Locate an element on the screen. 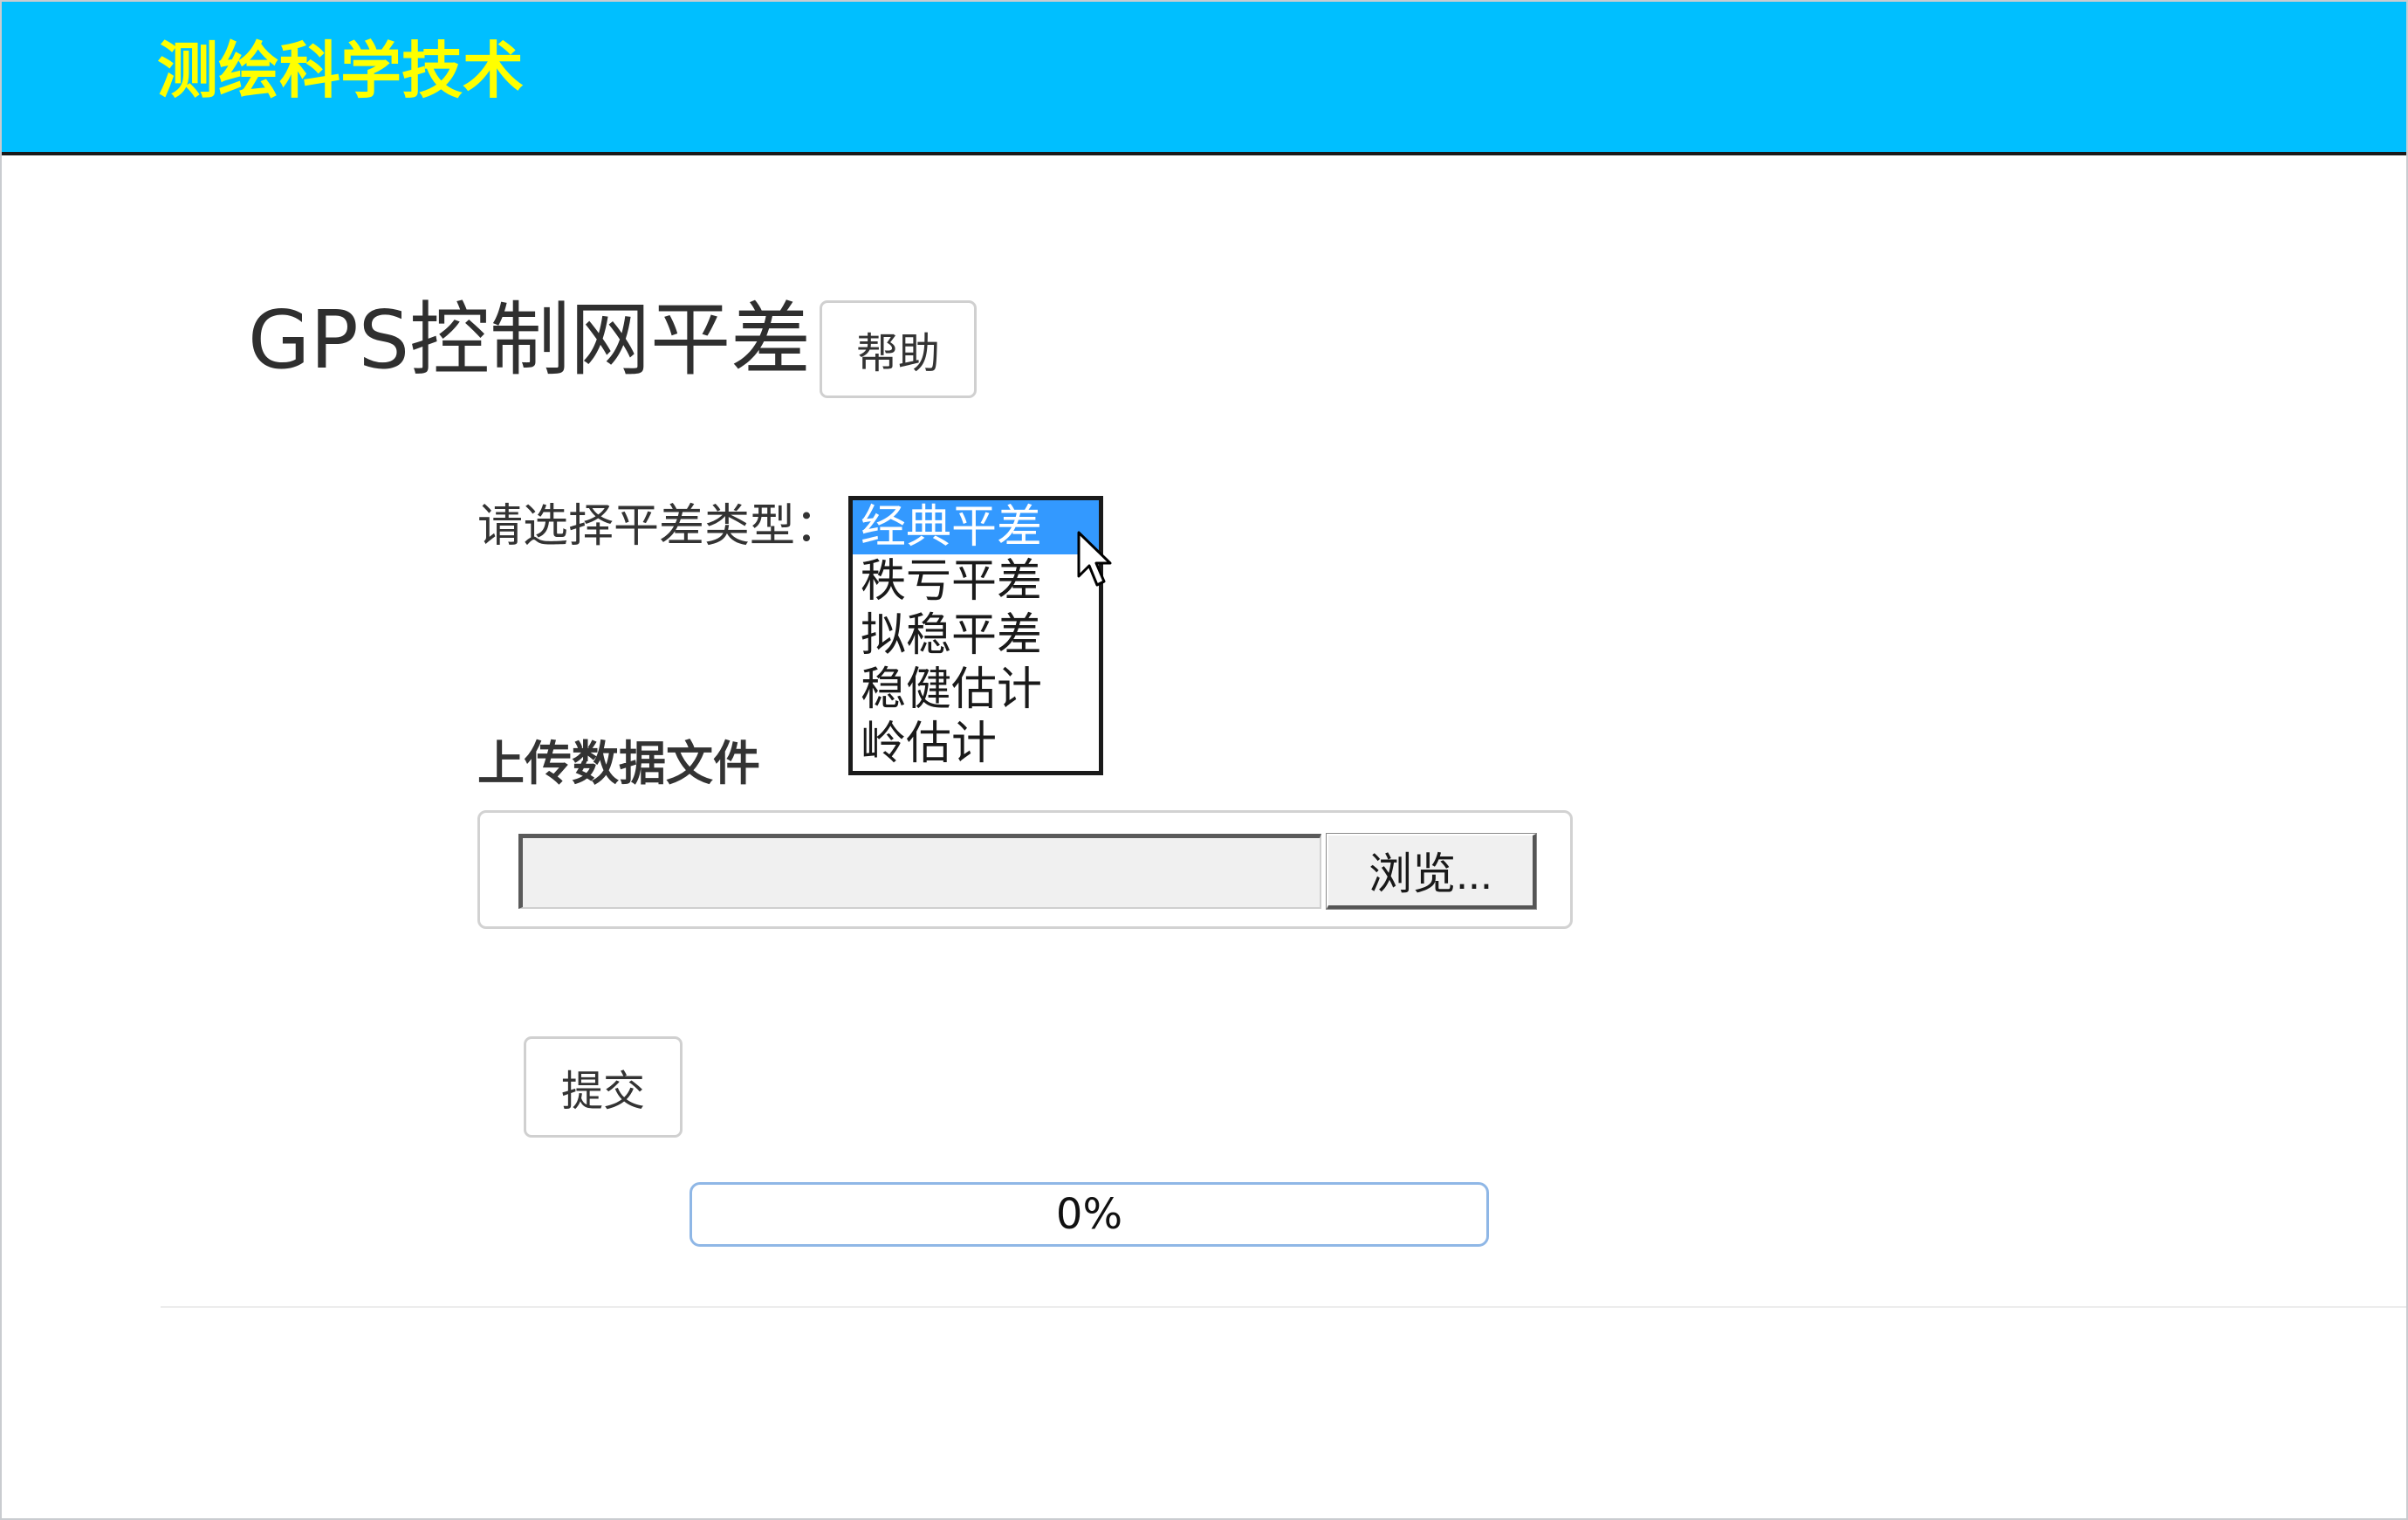 Image resolution: width=2408 pixels, height=1520 pixels. listbox-option-ridge-estimation: 岭估计 is located at coordinates (976, 744).